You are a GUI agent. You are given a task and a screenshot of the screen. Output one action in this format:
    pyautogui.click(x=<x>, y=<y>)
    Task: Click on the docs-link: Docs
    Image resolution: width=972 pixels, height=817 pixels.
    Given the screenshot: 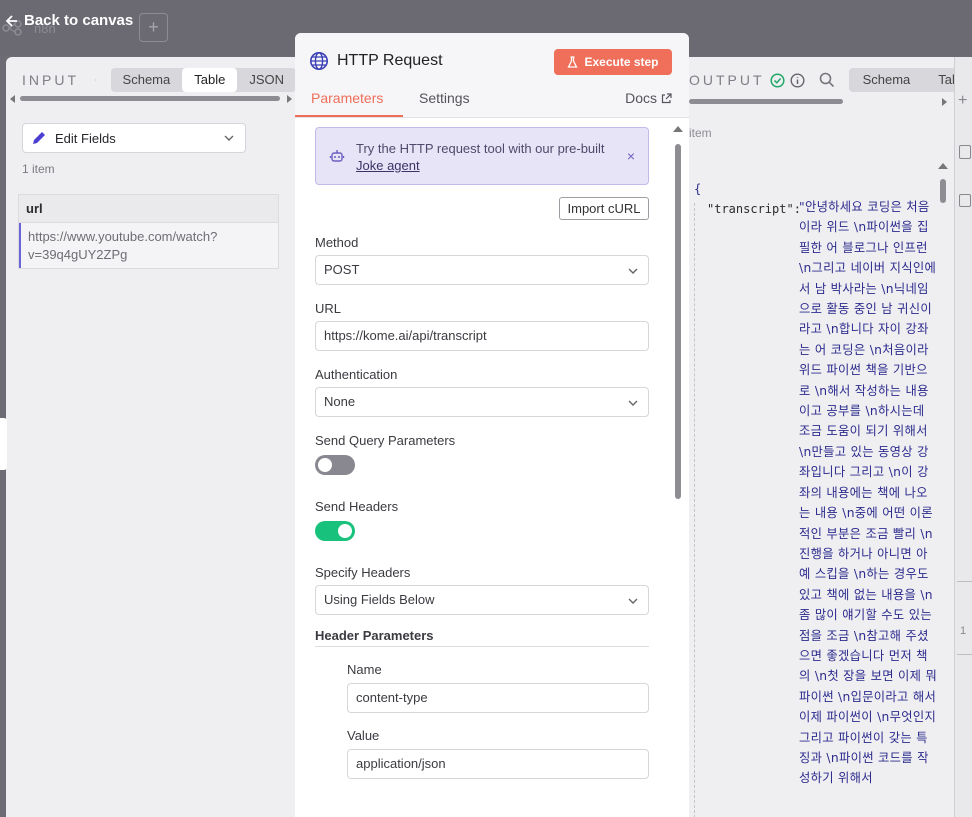 What is the action you would take?
    pyautogui.click(x=648, y=98)
    